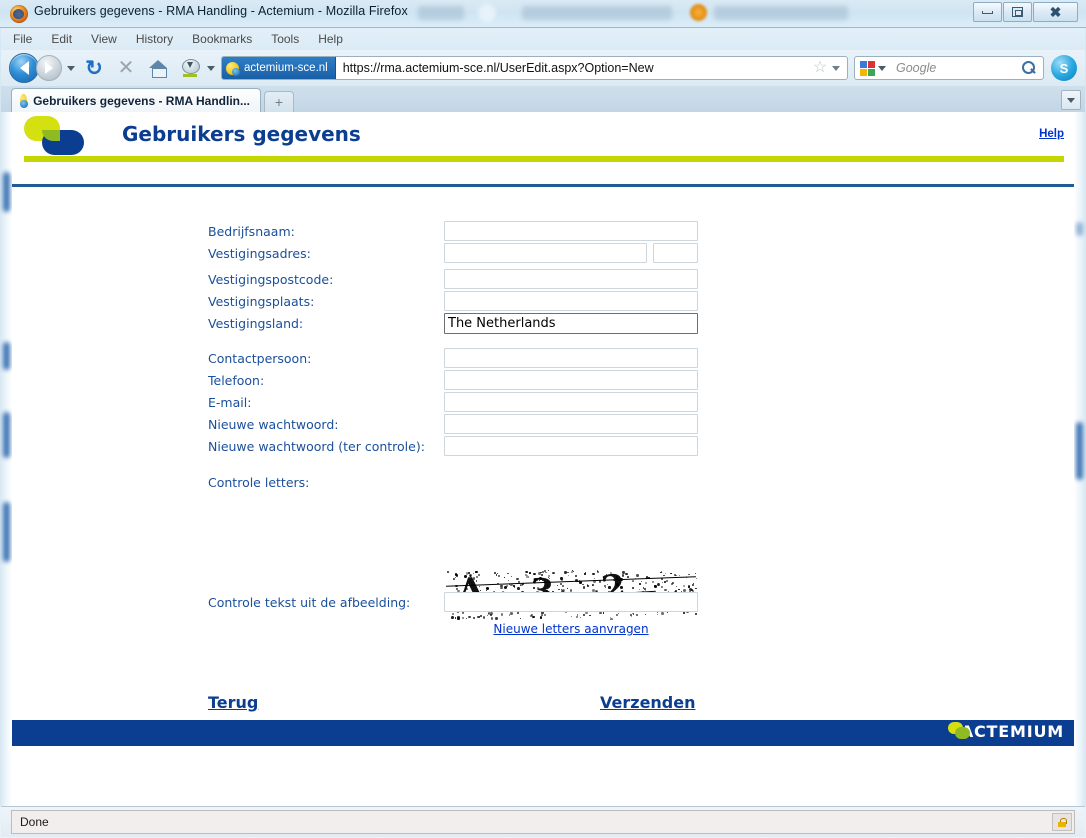  Describe the element at coordinates (330, 39) in the screenshot. I see `menu-help: Help` at that location.